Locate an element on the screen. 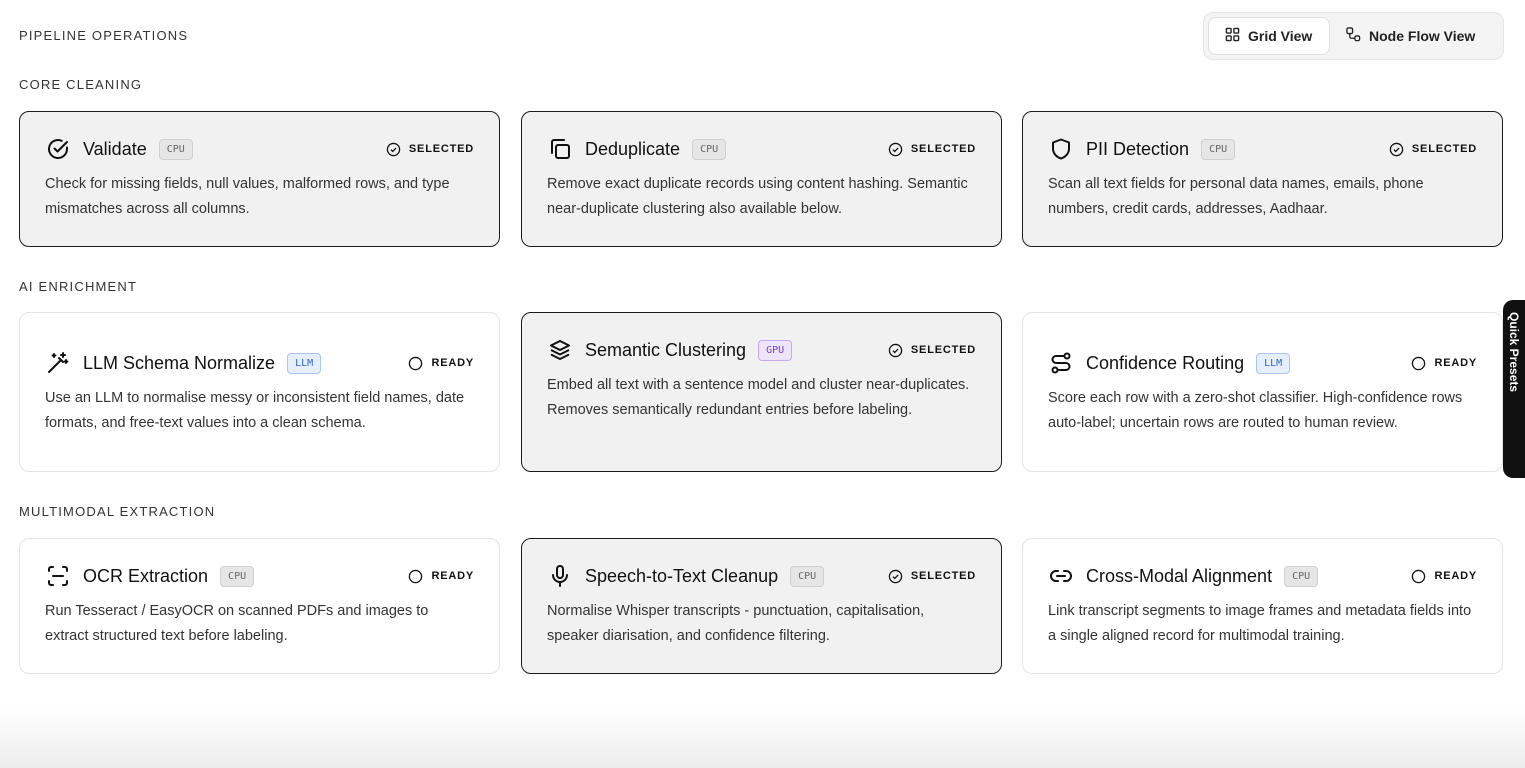  section-title-core-cleaning: CORE CLEANING is located at coordinates (81, 84).